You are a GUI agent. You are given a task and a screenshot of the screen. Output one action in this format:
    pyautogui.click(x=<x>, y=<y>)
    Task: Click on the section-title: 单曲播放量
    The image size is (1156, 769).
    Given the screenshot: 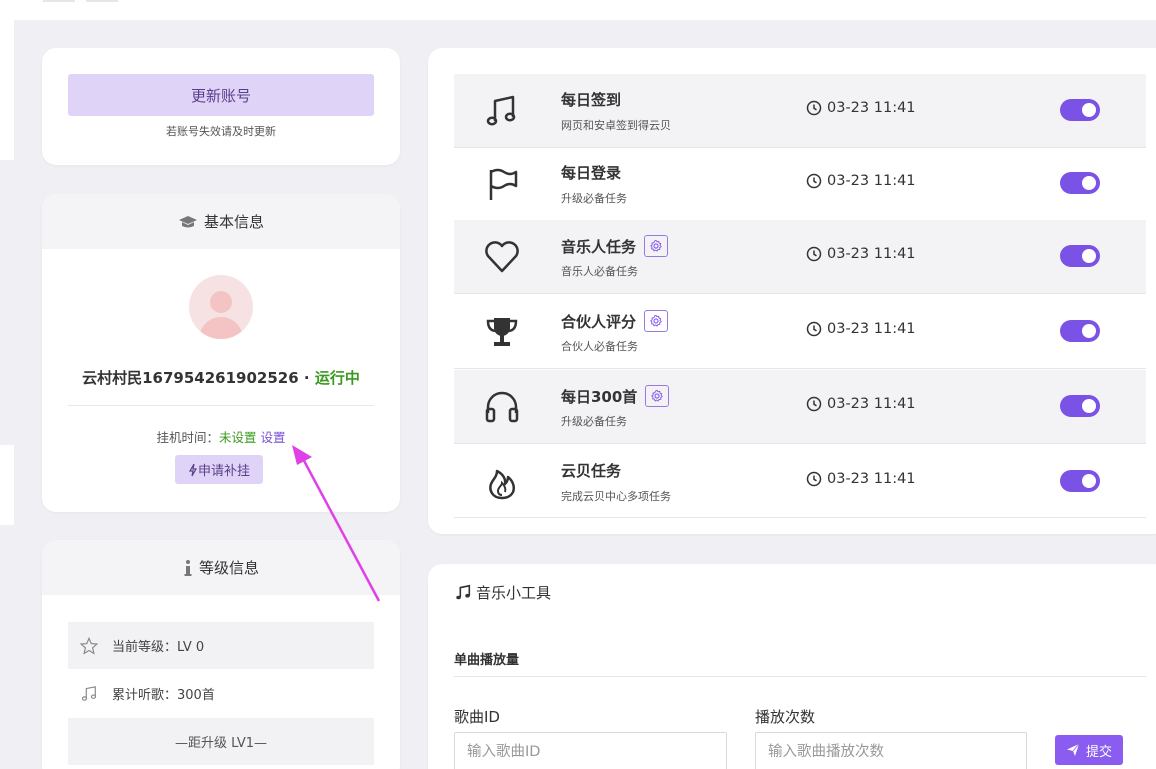 What is the action you would take?
    pyautogui.click(x=487, y=660)
    